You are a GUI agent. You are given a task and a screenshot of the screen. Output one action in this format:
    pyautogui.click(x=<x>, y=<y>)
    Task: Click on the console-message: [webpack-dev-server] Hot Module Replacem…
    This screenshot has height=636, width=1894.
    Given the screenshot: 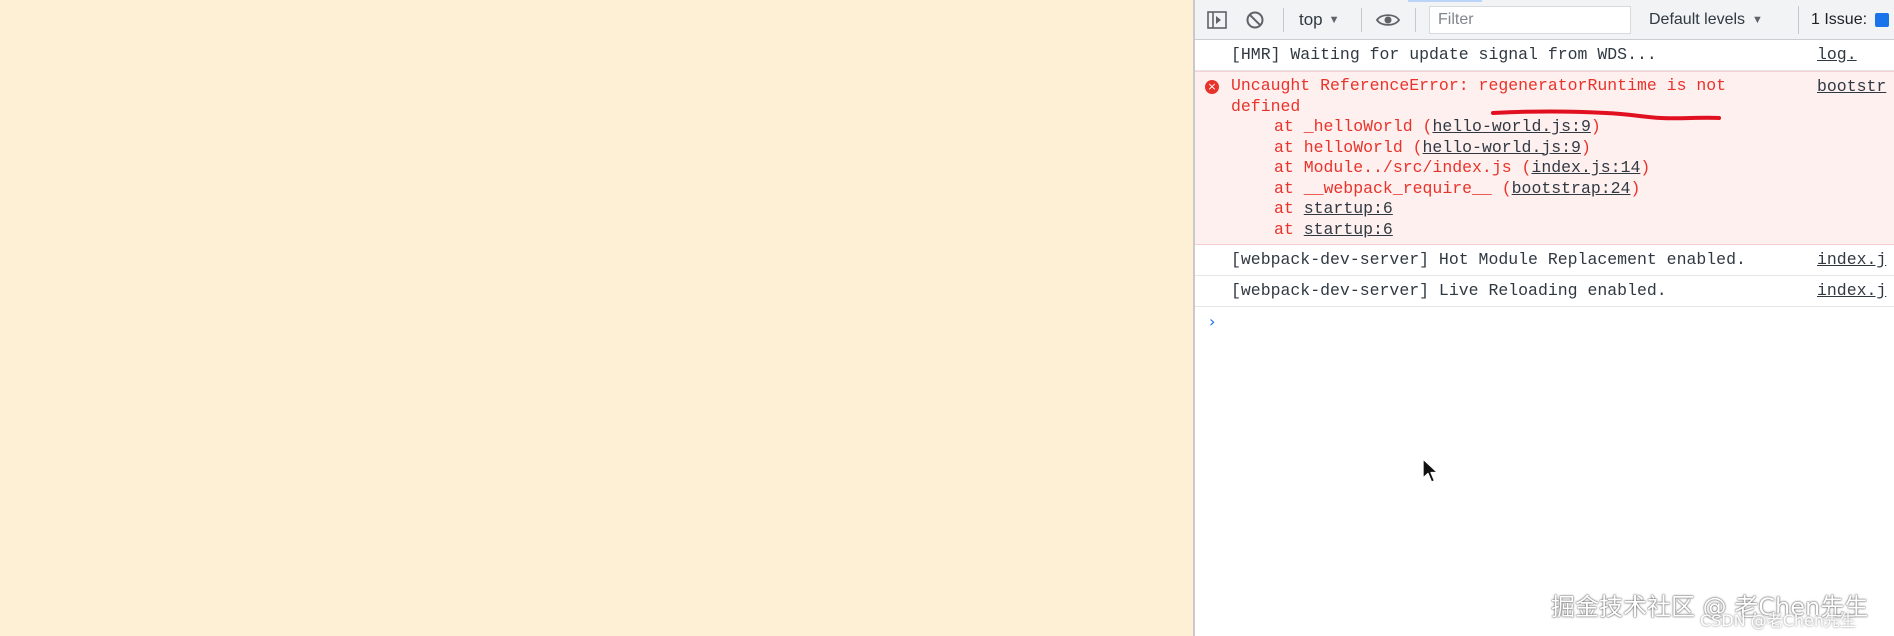 What is the action you would take?
    pyautogui.click(x=1544, y=260)
    